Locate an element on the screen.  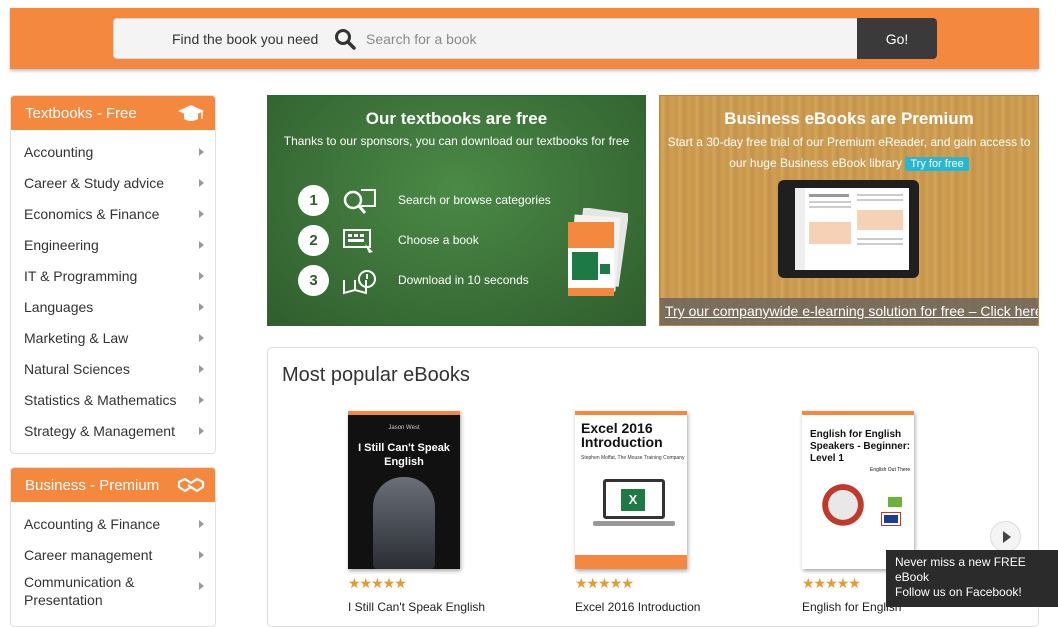
handshake-icon is located at coordinates (191, 485).